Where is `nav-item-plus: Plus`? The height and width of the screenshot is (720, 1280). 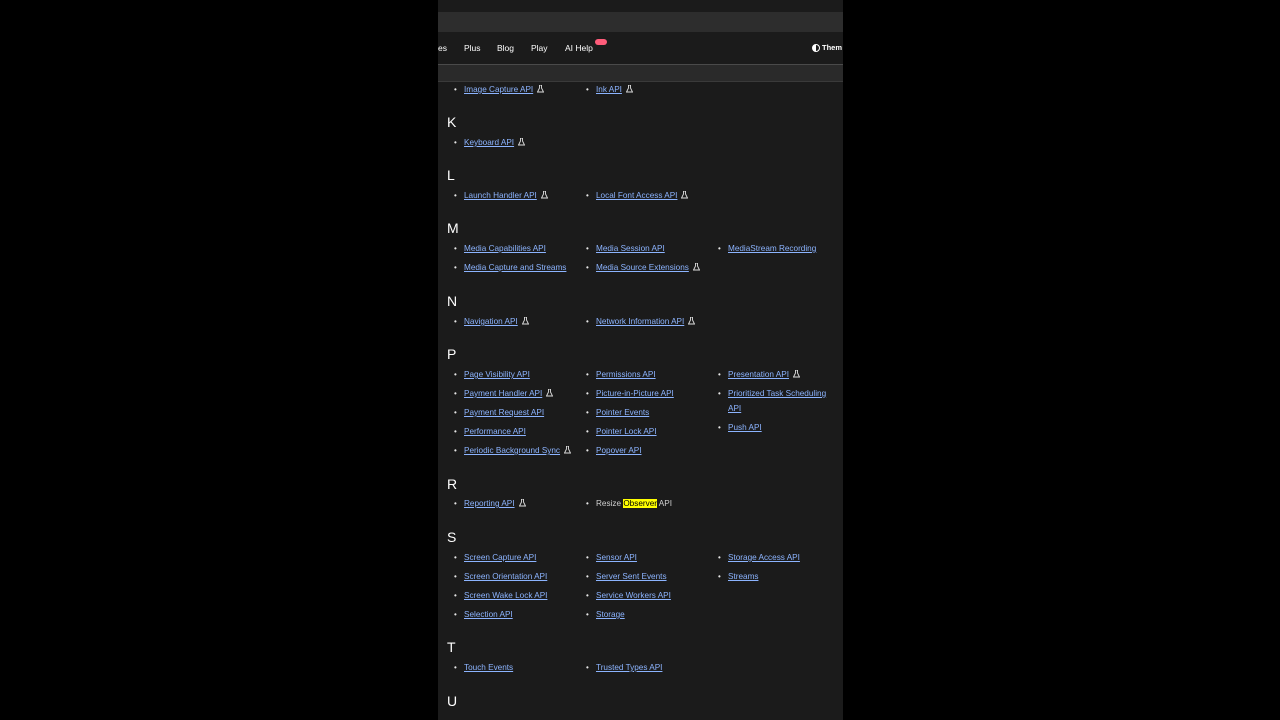
nav-item-plus: Plus is located at coordinates (472, 48).